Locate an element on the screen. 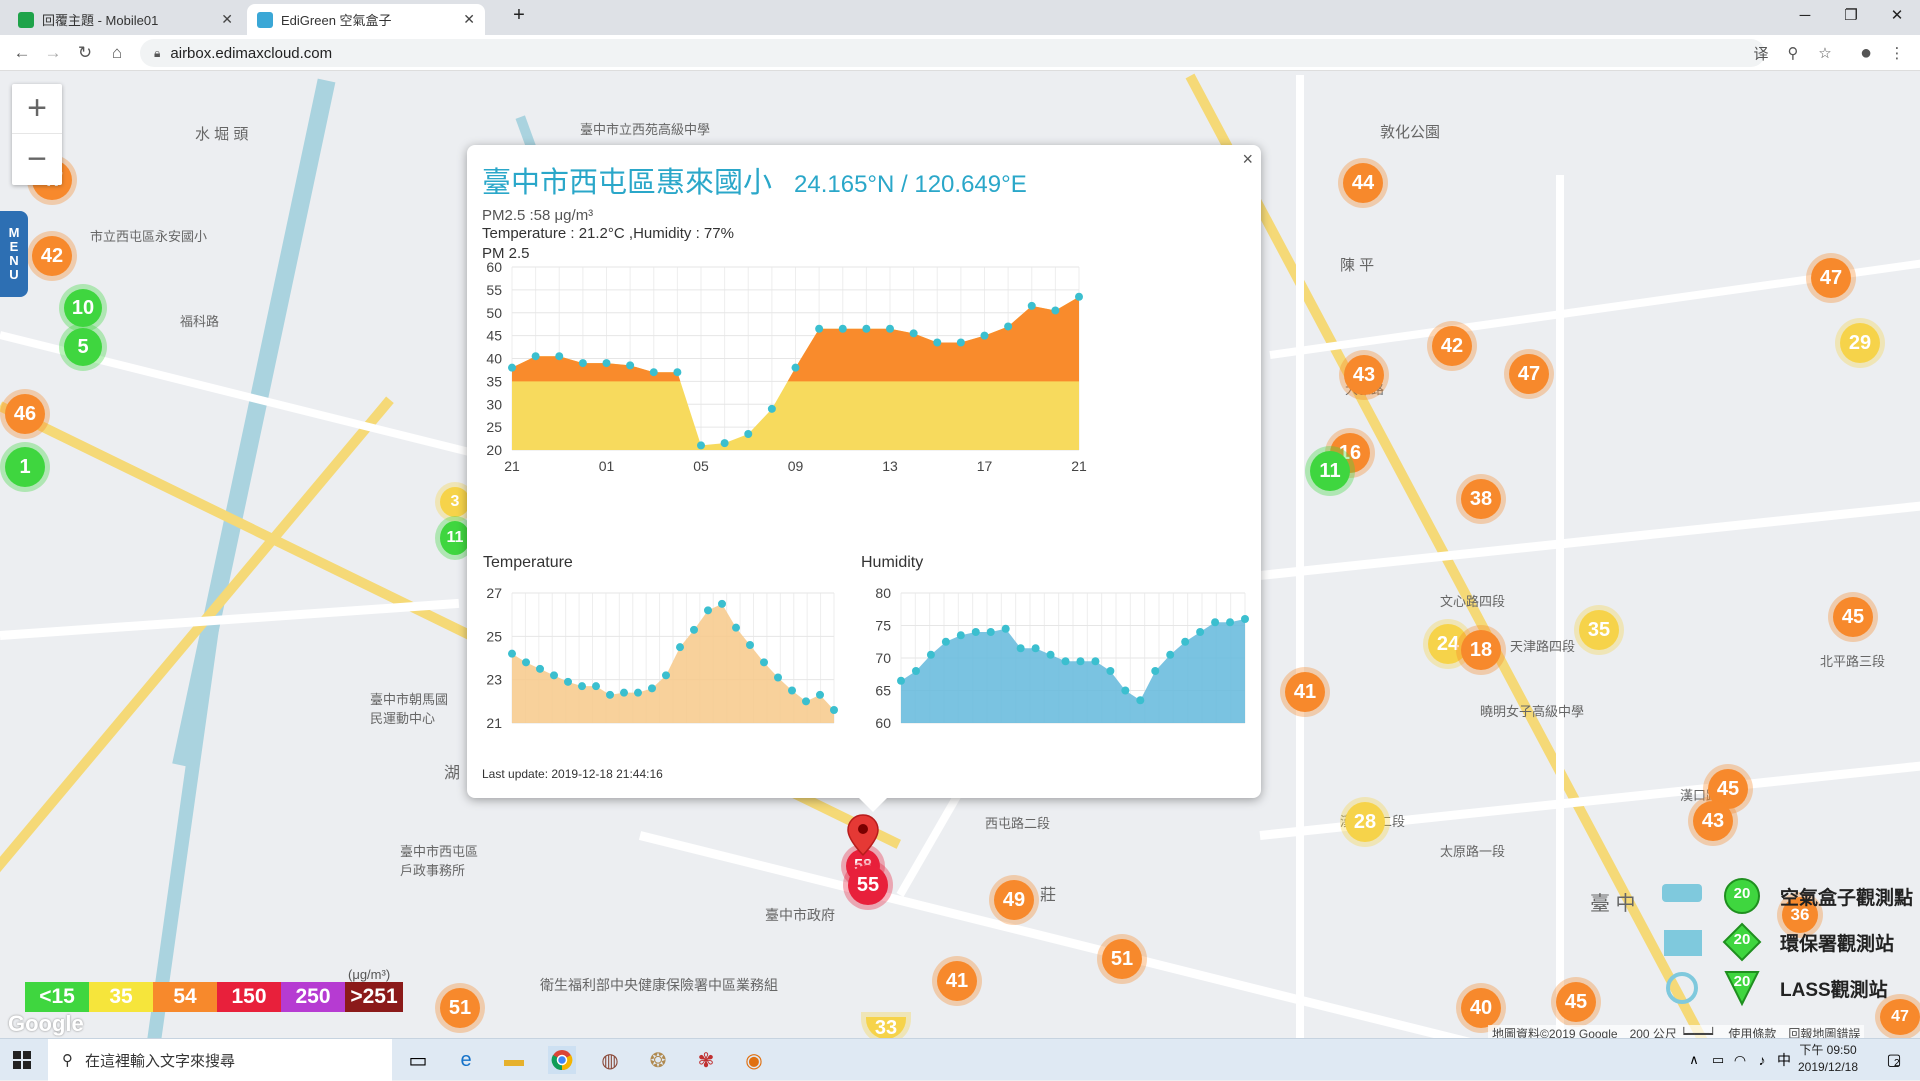  bookmark-star-icon: ☆ is located at coordinates (1825, 53).